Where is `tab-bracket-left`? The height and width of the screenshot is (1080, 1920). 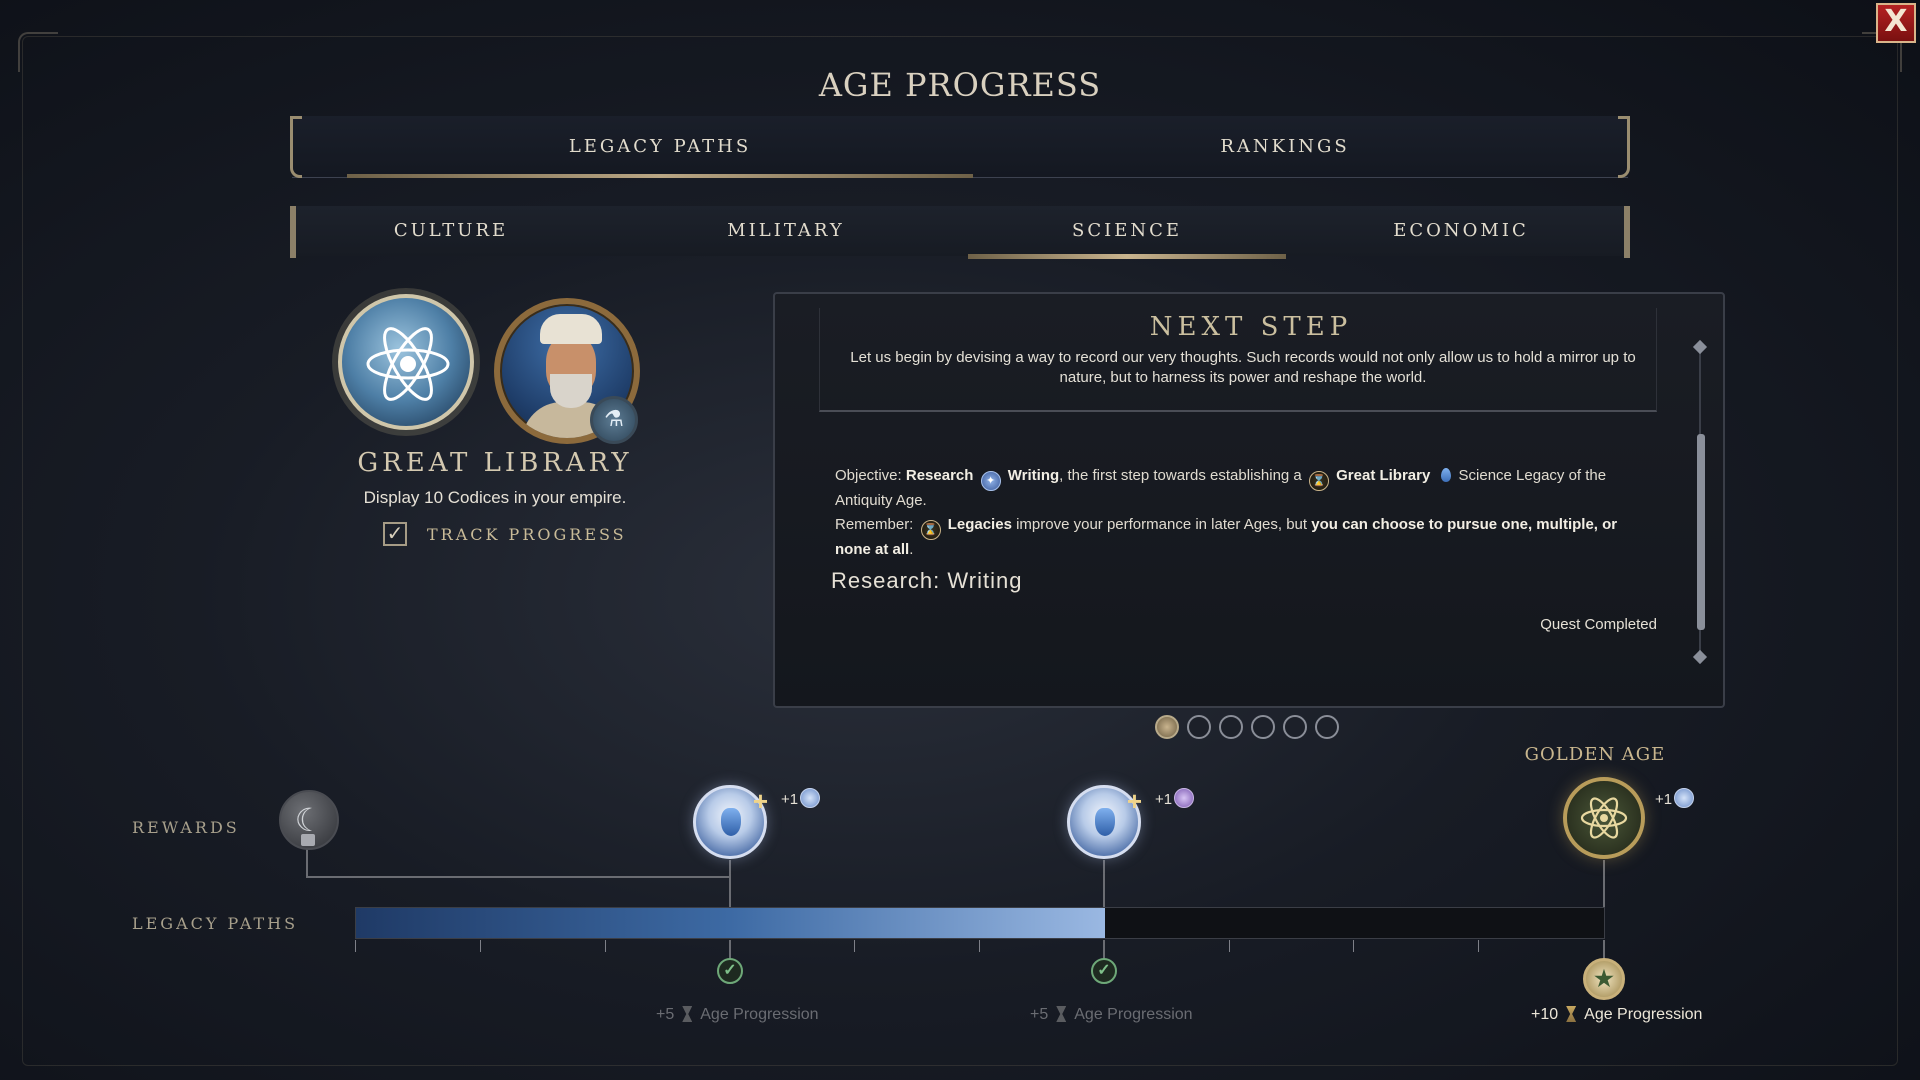
tab-bracket-left is located at coordinates (296, 147).